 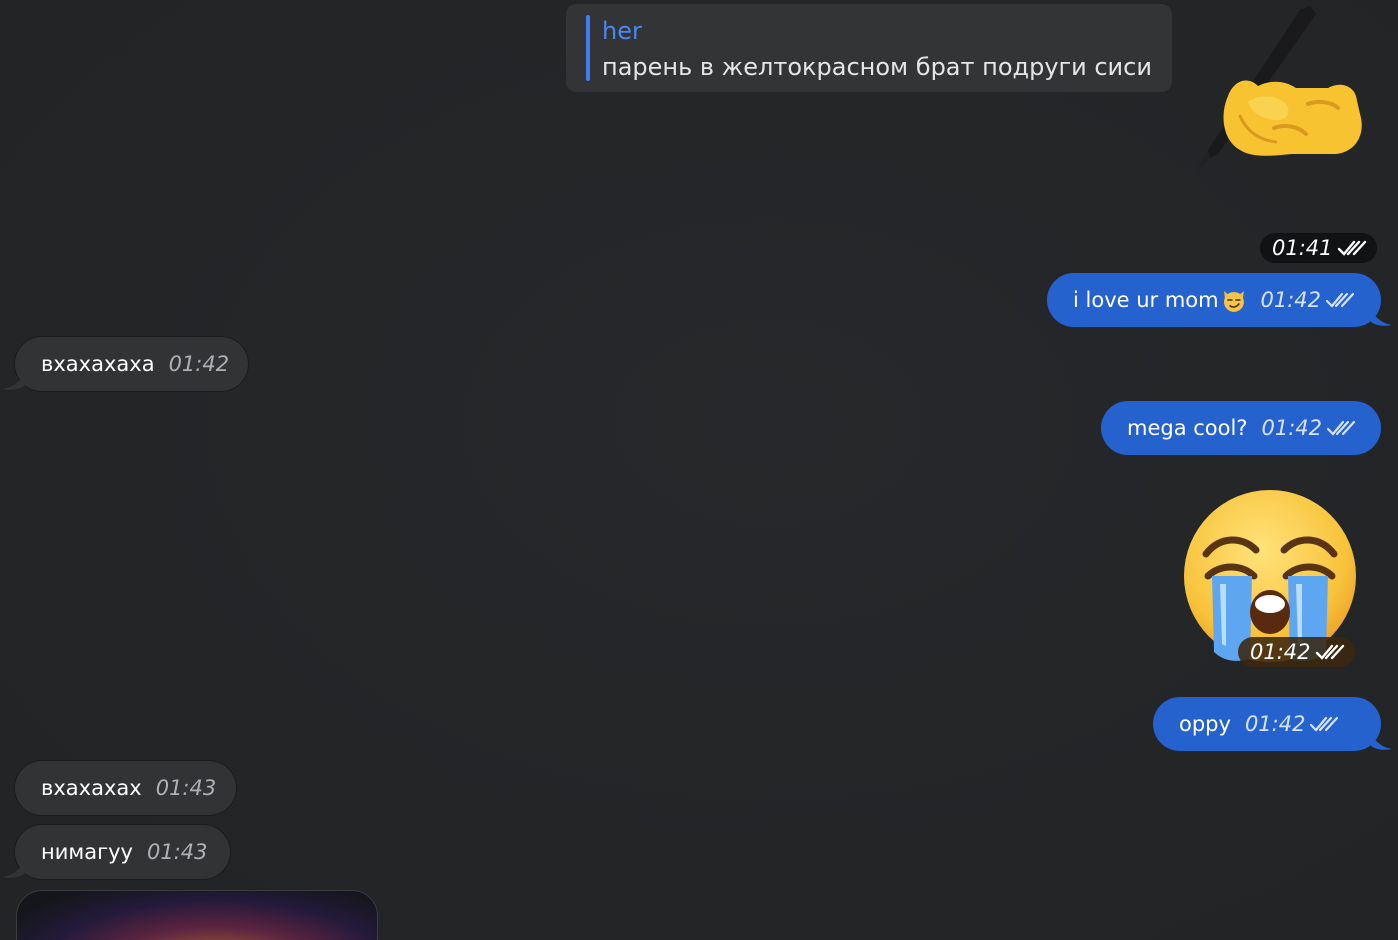 What do you see at coordinates (622, 31) in the screenshot?
I see `quoted-author: her` at bounding box center [622, 31].